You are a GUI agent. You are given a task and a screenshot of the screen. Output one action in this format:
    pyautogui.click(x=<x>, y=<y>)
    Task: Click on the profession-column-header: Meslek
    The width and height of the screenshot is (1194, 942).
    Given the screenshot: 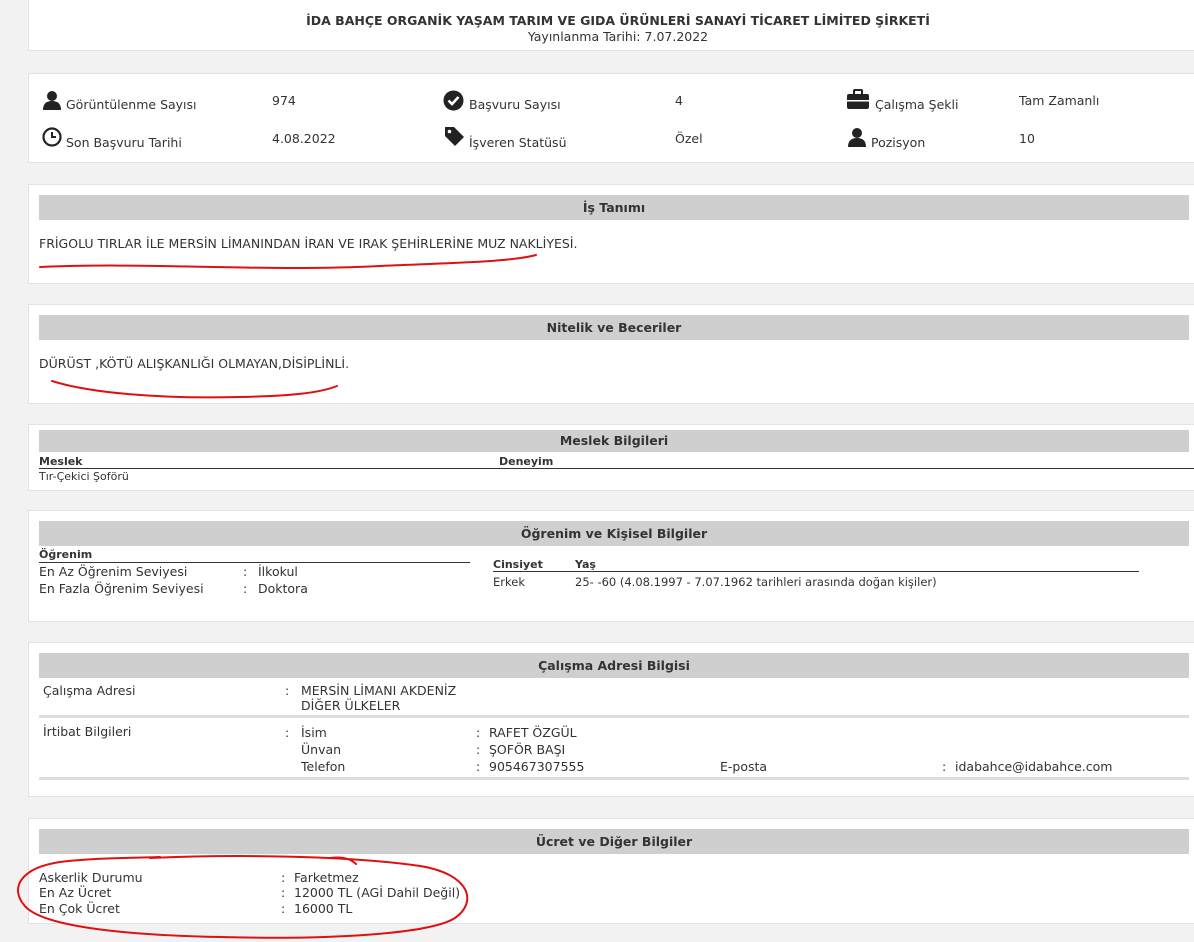 What is the action you would take?
    pyautogui.click(x=61, y=461)
    